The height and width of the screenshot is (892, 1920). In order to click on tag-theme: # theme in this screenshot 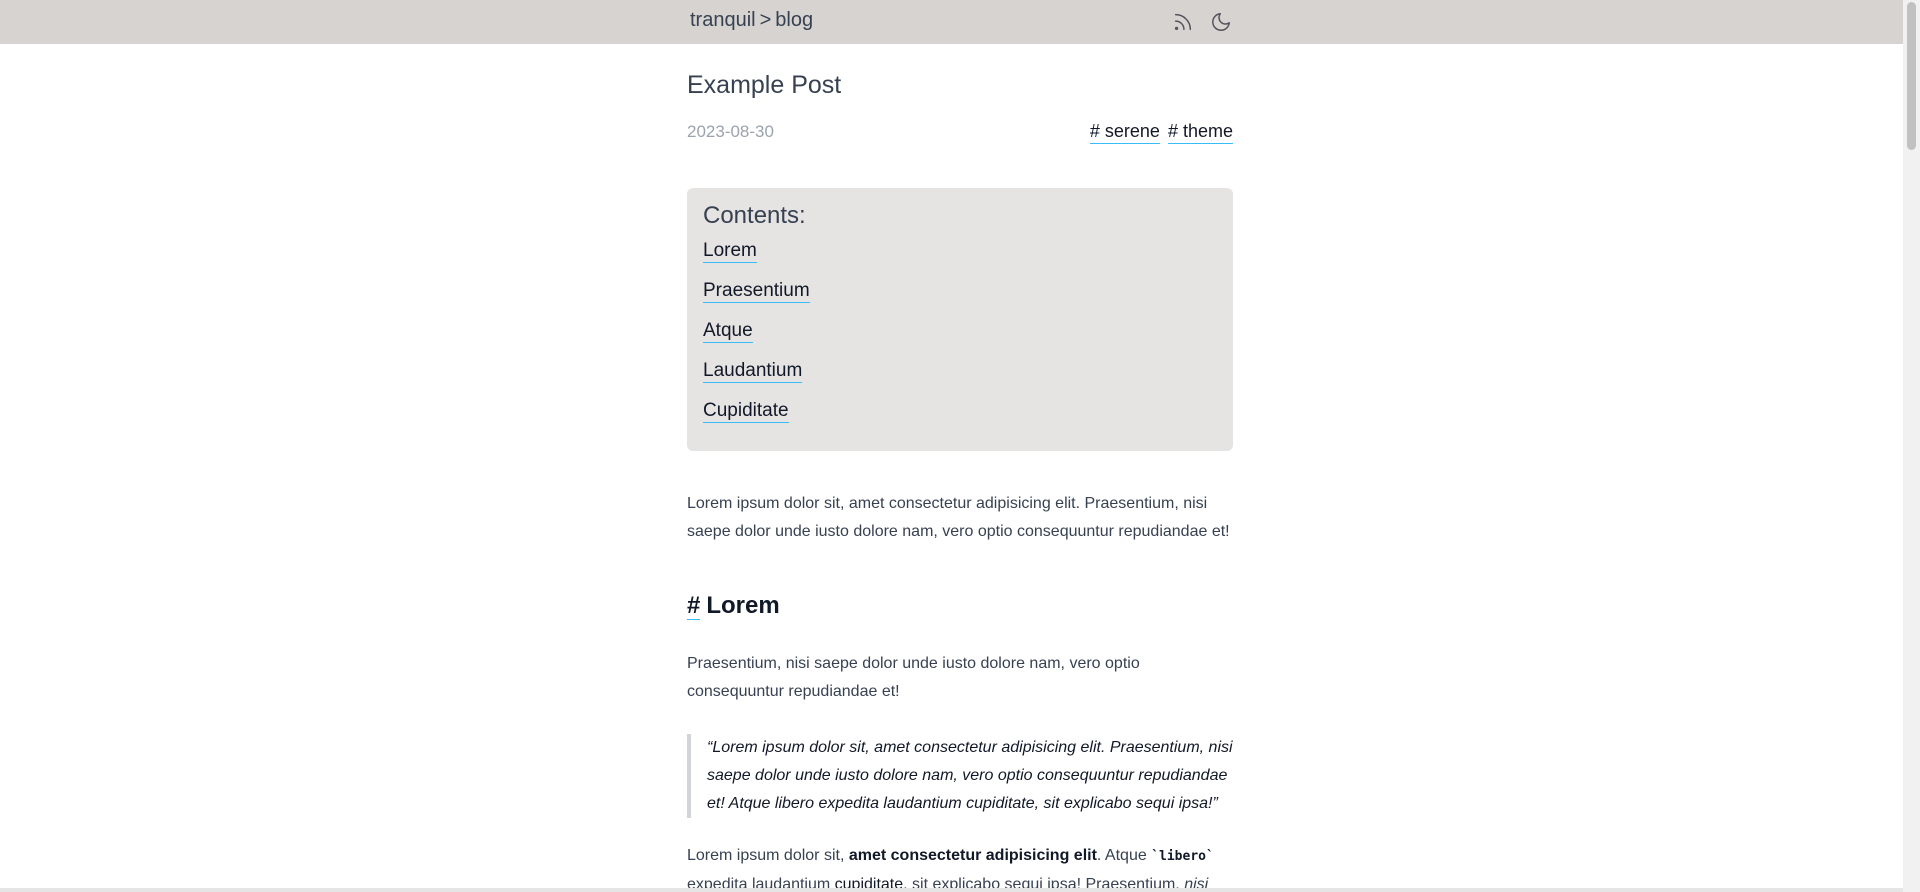, I will do `click(1200, 132)`.